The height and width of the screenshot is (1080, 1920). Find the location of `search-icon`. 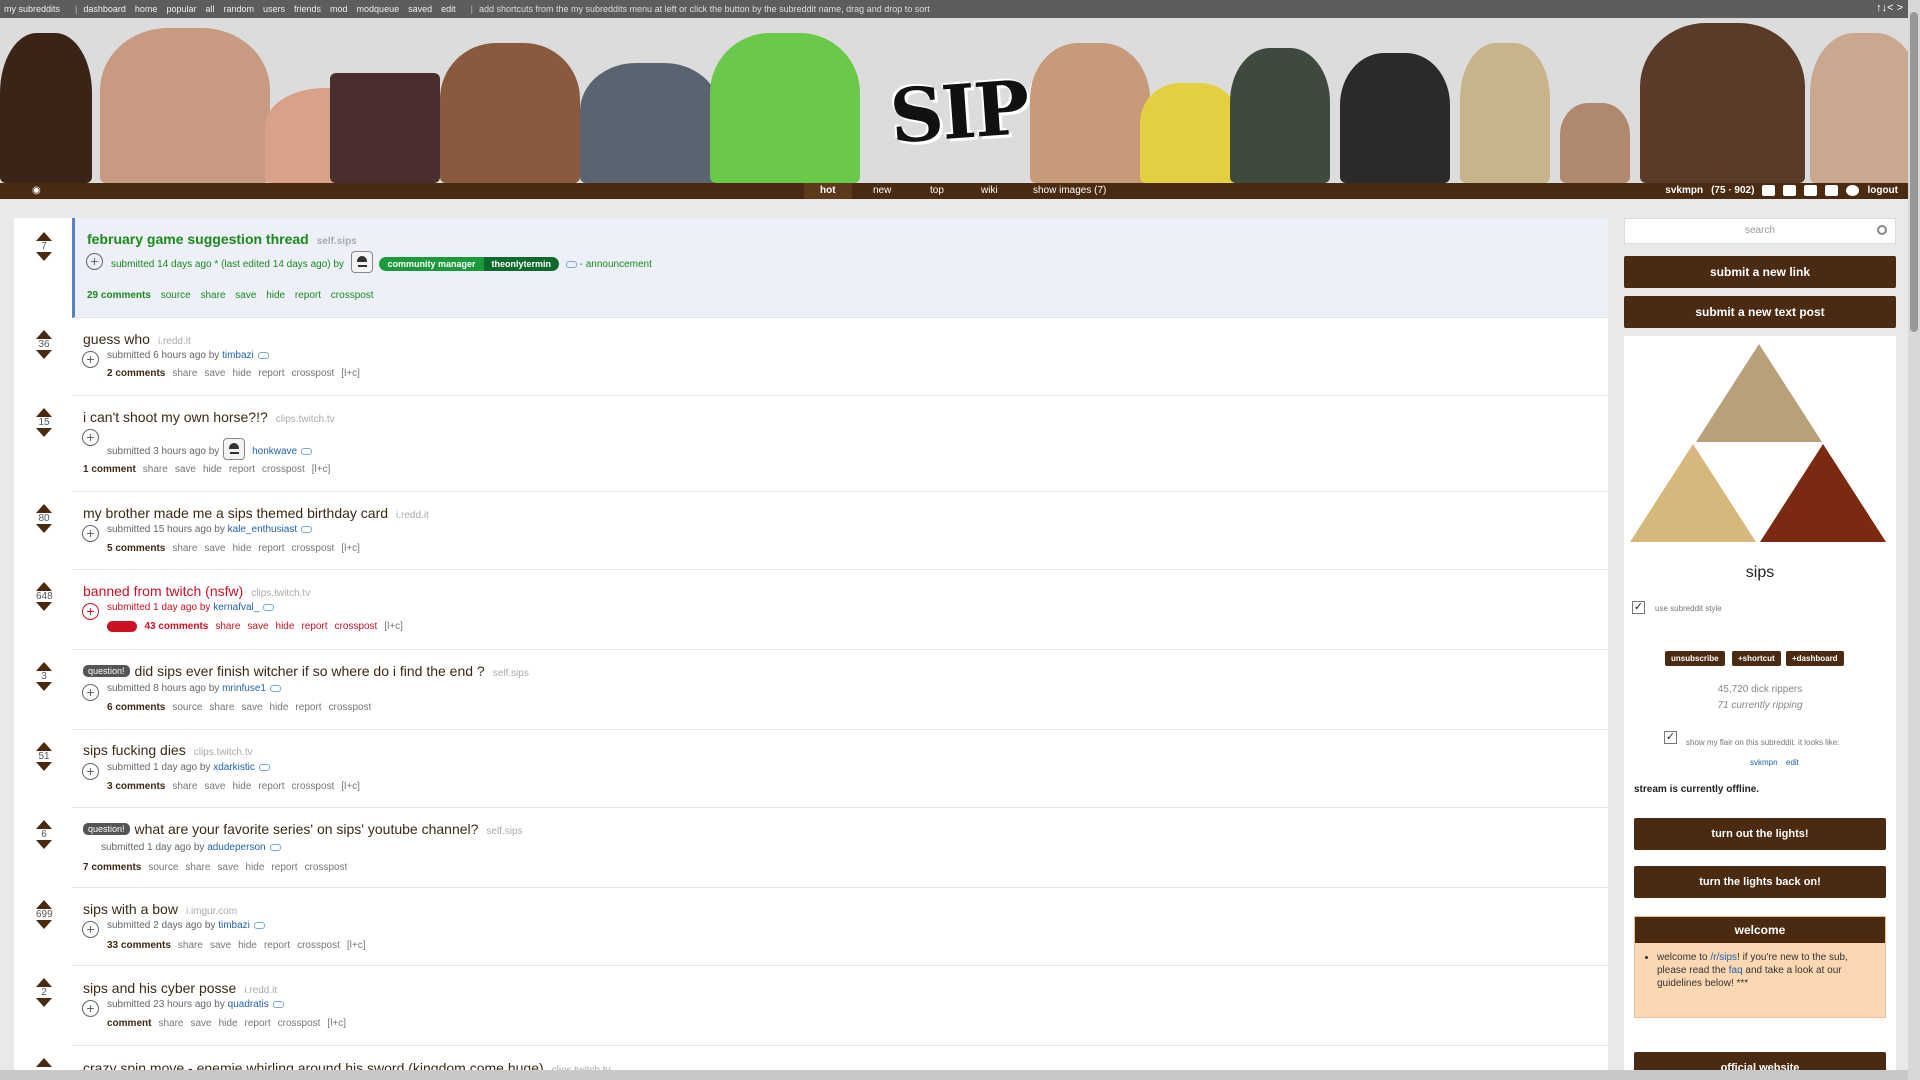

search-icon is located at coordinates (1882, 230).